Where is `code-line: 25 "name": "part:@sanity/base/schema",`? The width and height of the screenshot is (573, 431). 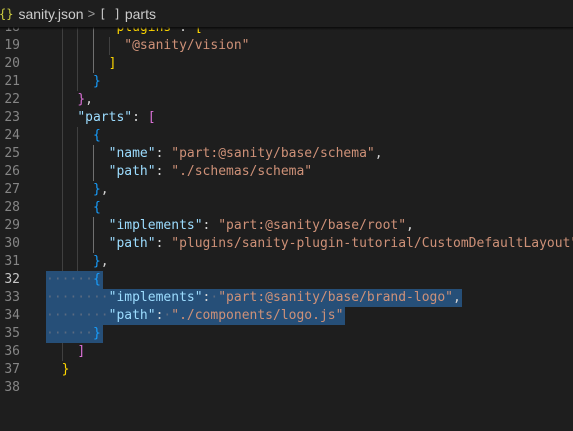 code-line: 25 "name": "part:@sanity/base/schema", is located at coordinates (286, 154).